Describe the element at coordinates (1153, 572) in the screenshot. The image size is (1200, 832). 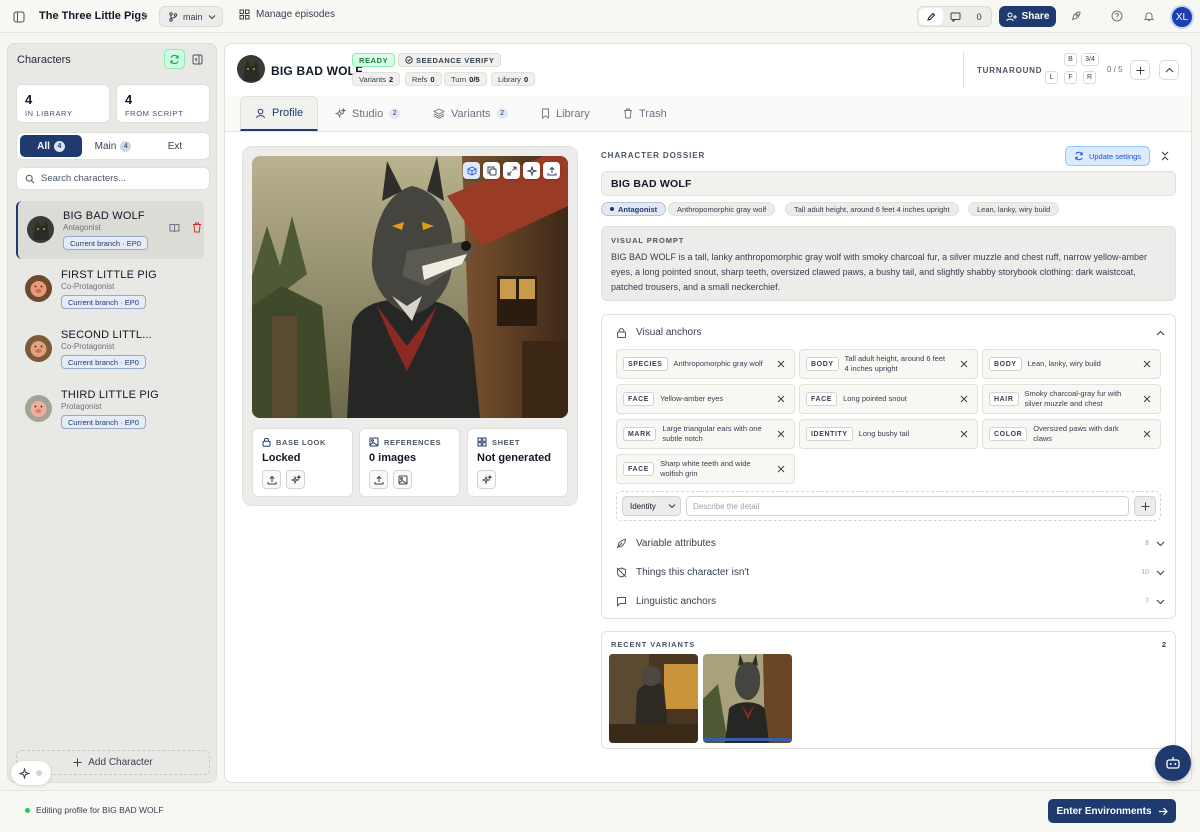
I see `section-meta: 10` at that location.